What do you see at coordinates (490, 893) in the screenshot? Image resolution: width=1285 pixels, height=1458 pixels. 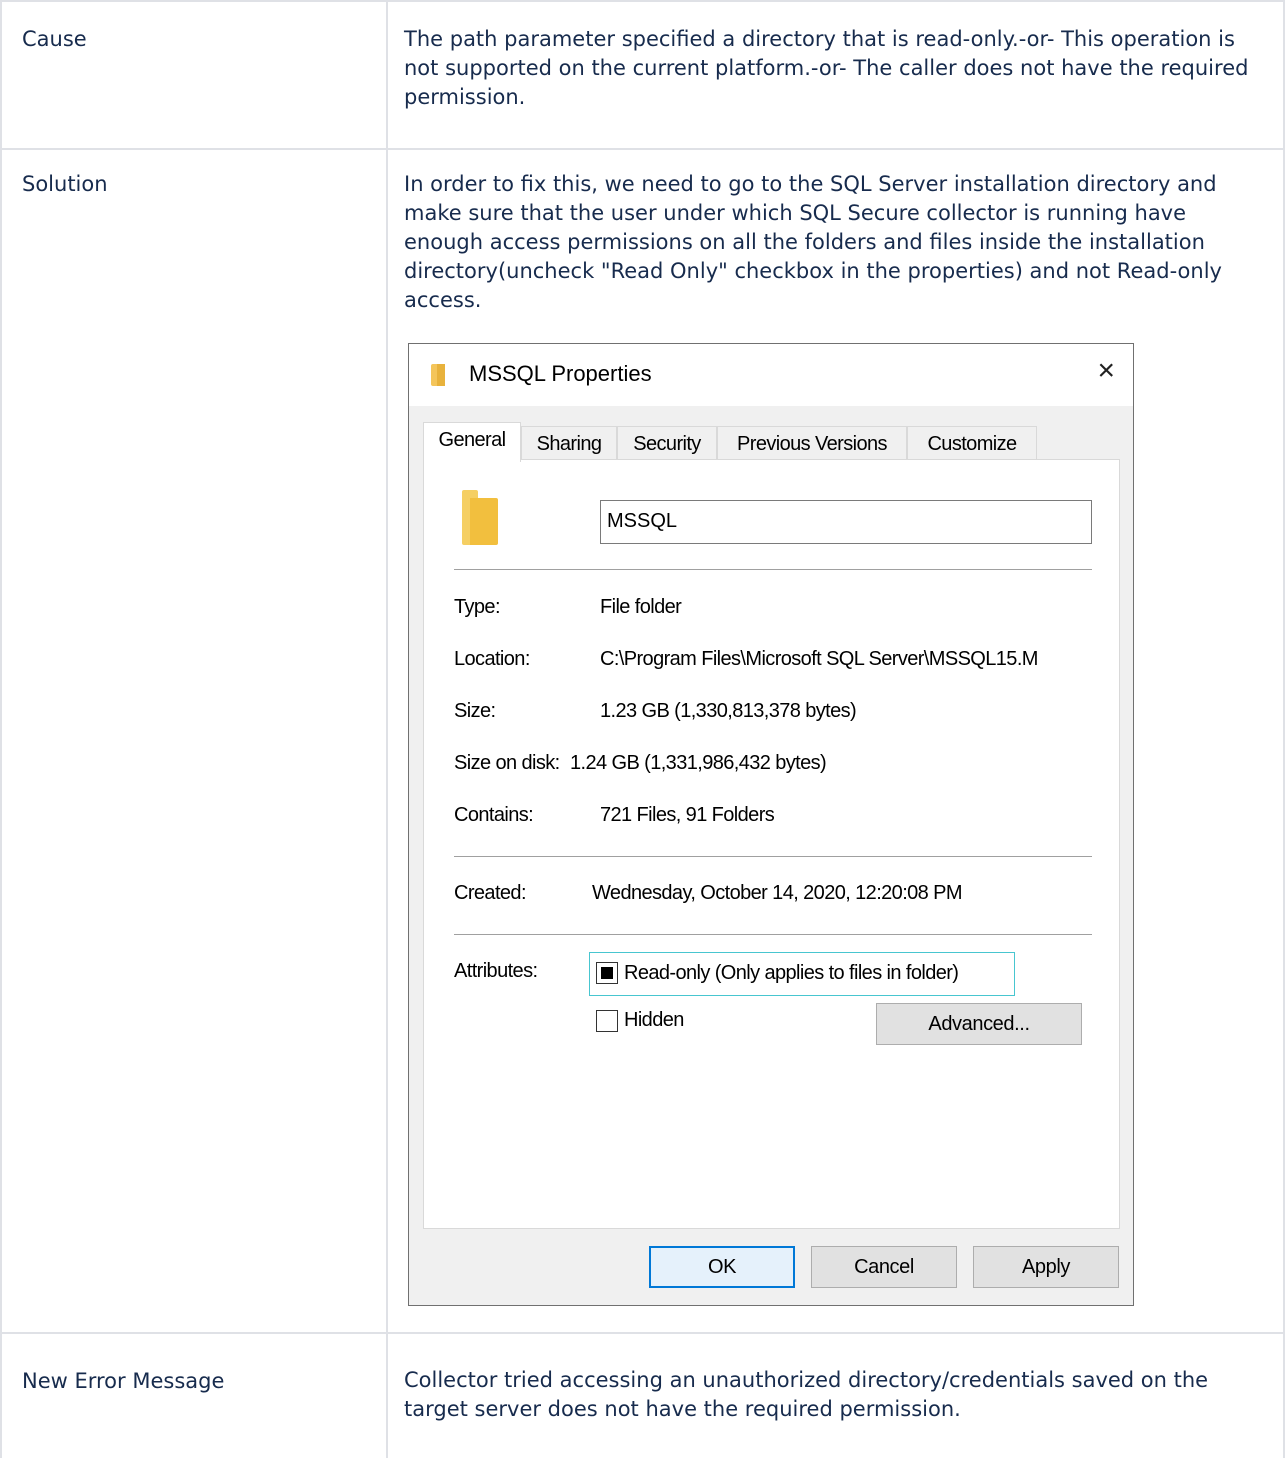 I see `created-label: Created:` at bounding box center [490, 893].